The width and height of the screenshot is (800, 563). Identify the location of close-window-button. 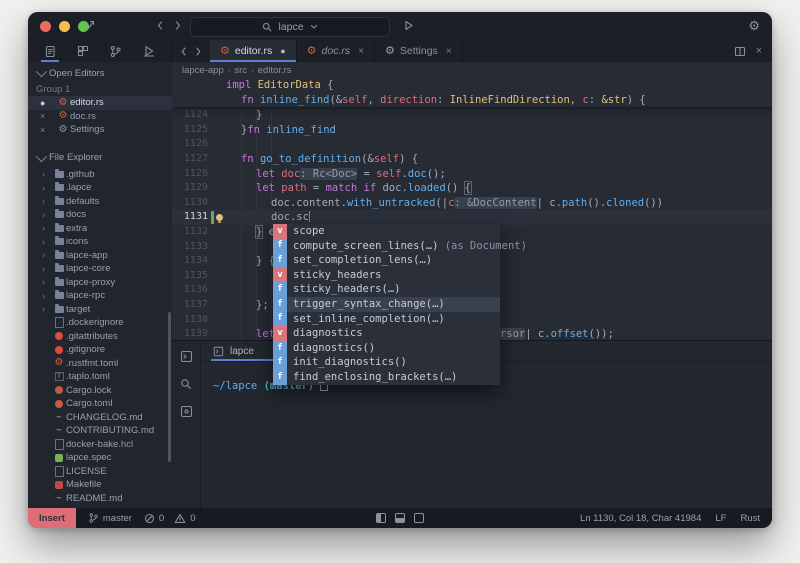
(45, 26).